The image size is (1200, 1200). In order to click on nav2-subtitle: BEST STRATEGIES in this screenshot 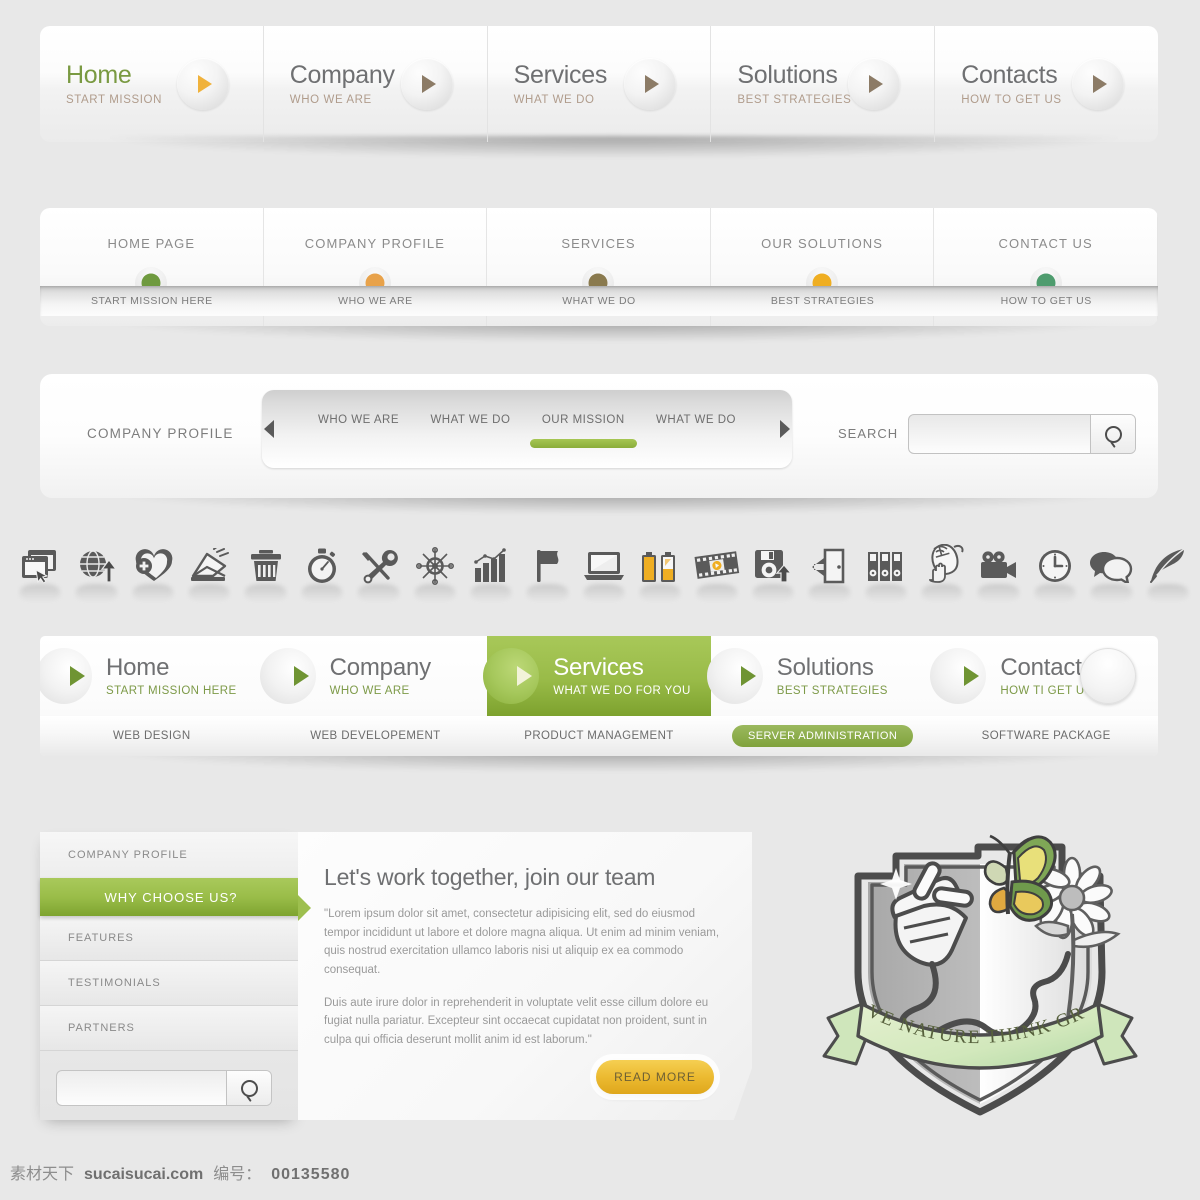, I will do `click(822, 301)`.